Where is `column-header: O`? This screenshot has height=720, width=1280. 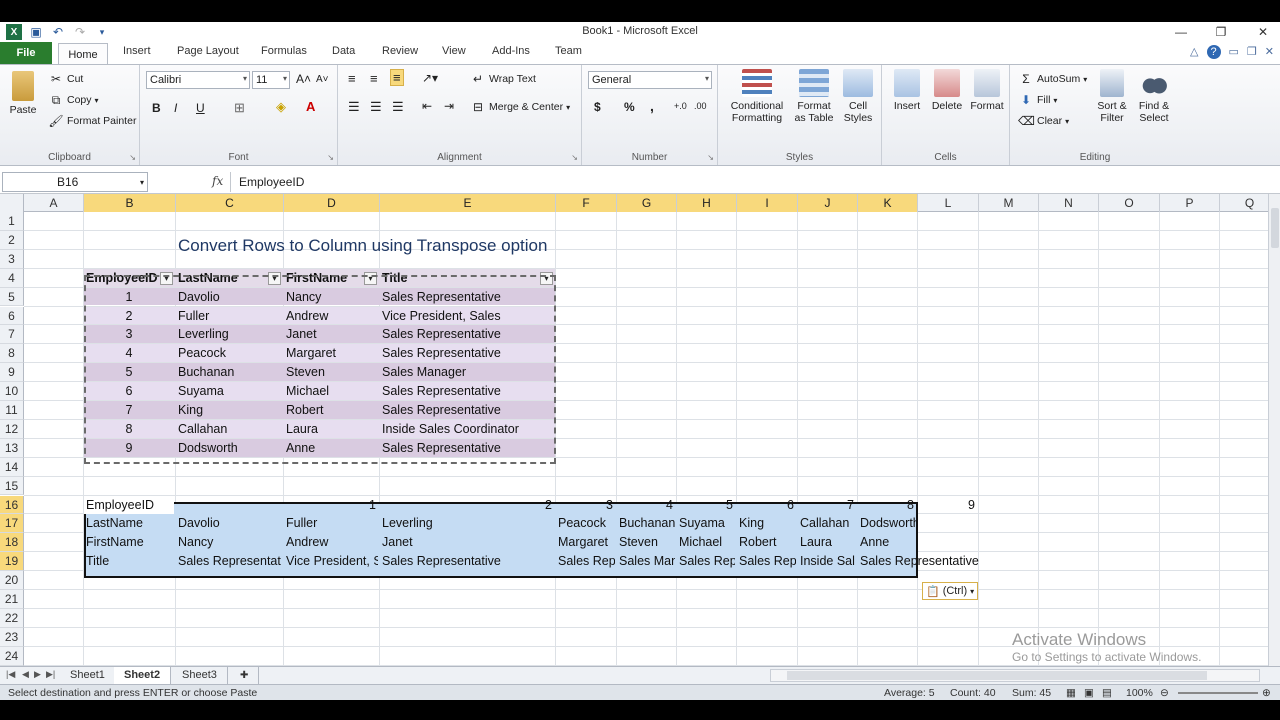 column-header: O is located at coordinates (1129, 203).